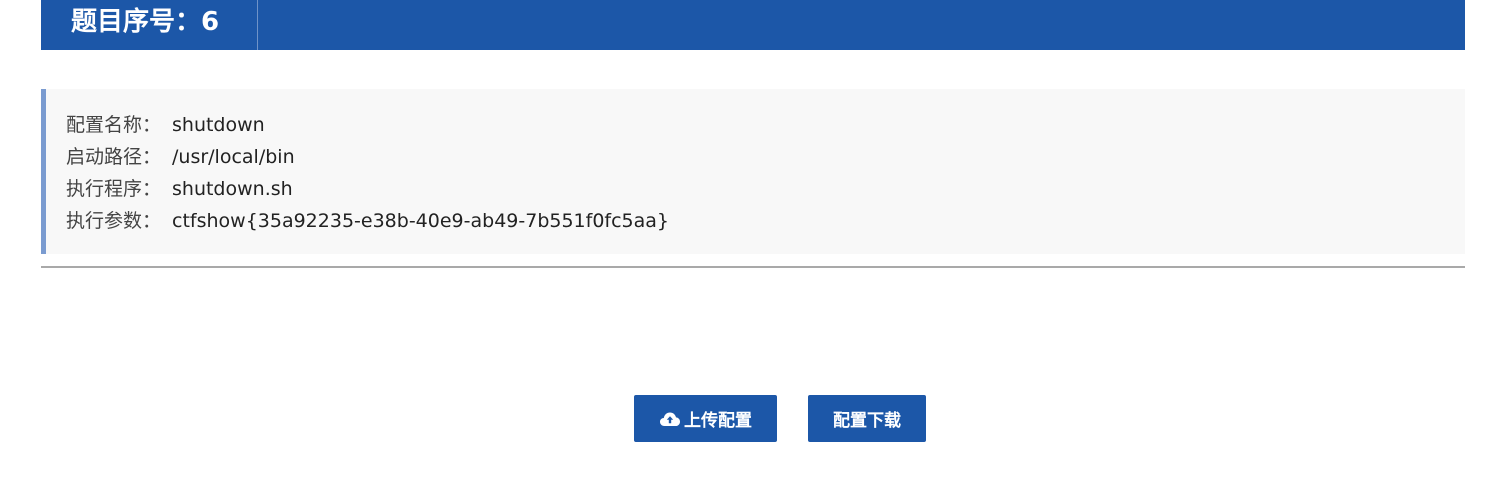  What do you see at coordinates (367, 125) in the screenshot?
I see `config-row-name: 配置名称： shutdown` at bounding box center [367, 125].